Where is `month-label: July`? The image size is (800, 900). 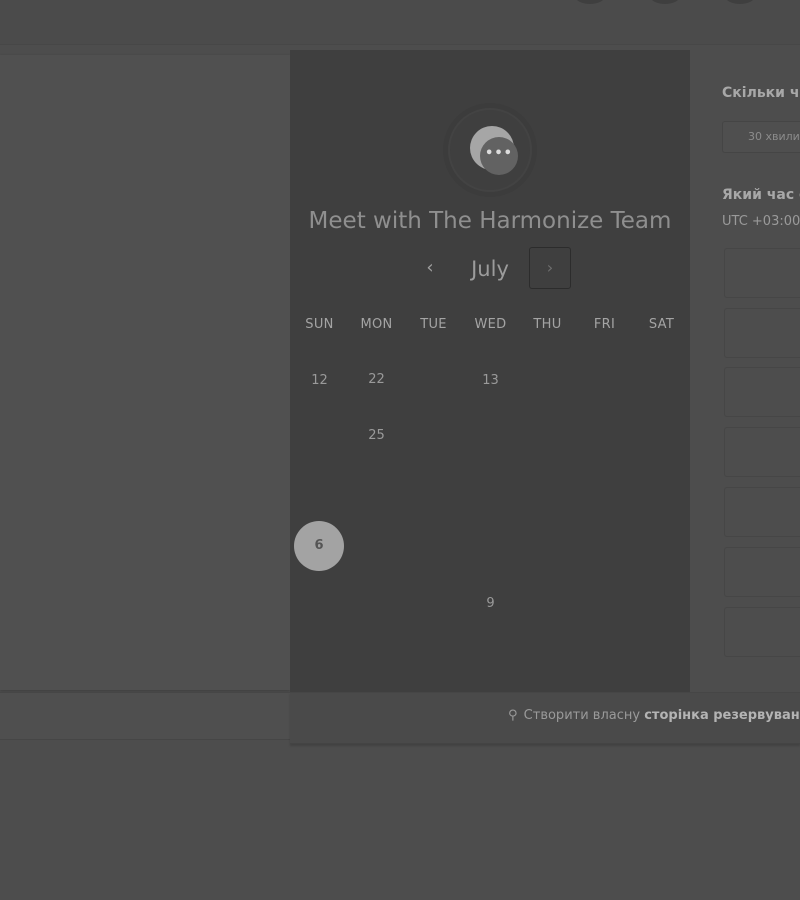 month-label: July is located at coordinates (490, 269).